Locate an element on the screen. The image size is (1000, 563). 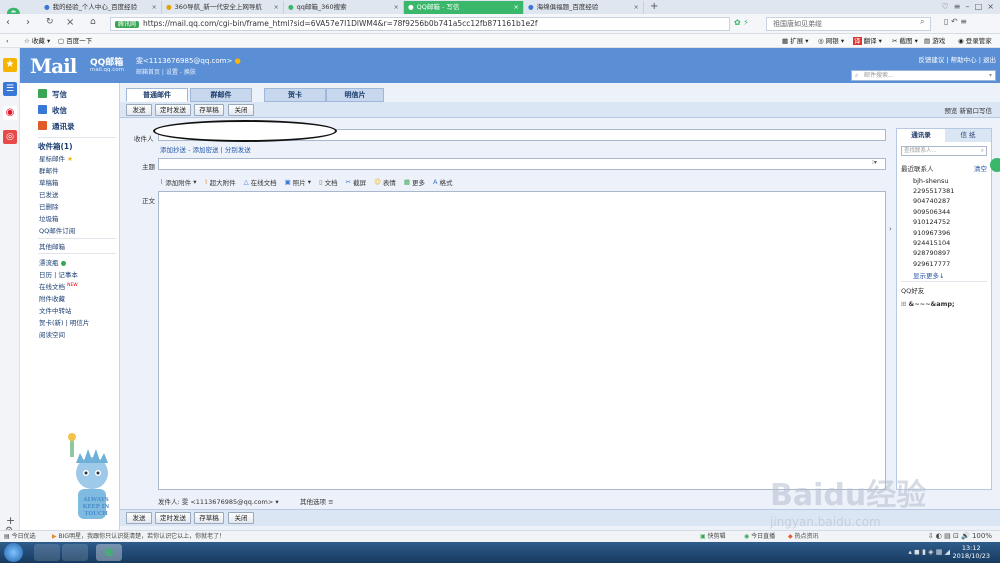
nav-folder-subscriptions: QQ邮件订阅 is located at coordinates (57, 230).